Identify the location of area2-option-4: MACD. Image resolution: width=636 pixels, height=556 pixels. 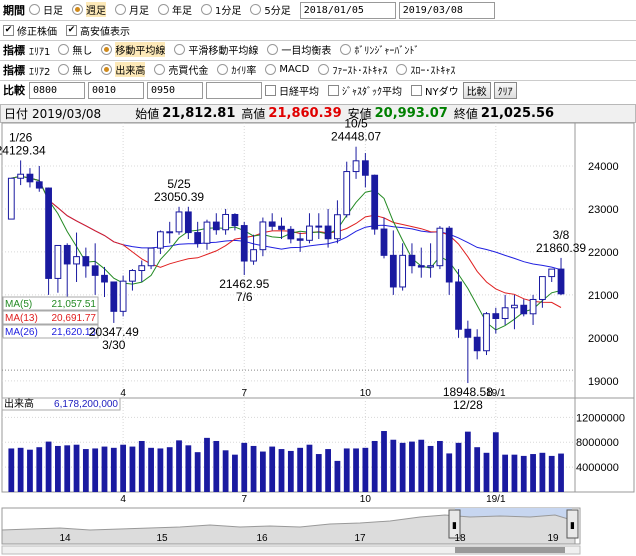
(287, 69).